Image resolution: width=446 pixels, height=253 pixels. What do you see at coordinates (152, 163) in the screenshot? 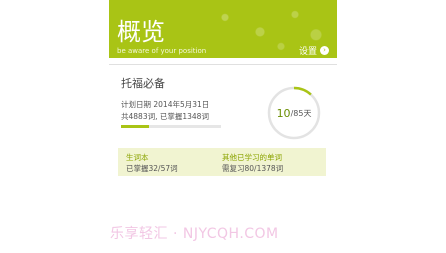
I see `vocab-book-stat: 生词本 已掌握32/57词` at bounding box center [152, 163].